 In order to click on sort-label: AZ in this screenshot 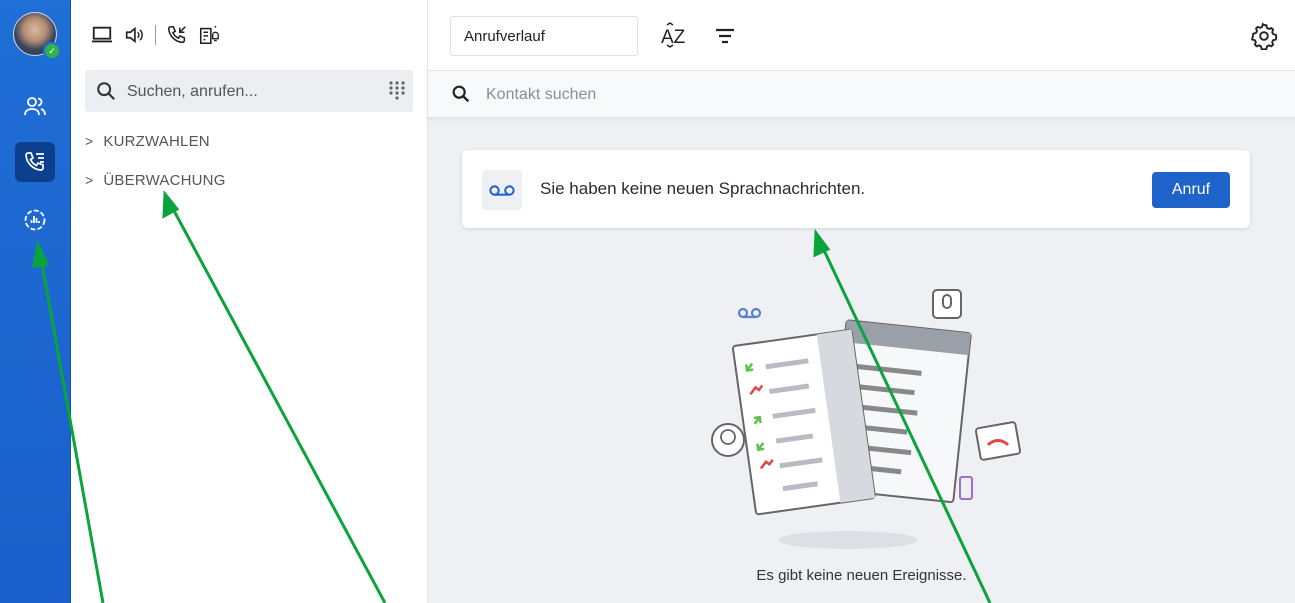, I will do `click(673, 37)`.